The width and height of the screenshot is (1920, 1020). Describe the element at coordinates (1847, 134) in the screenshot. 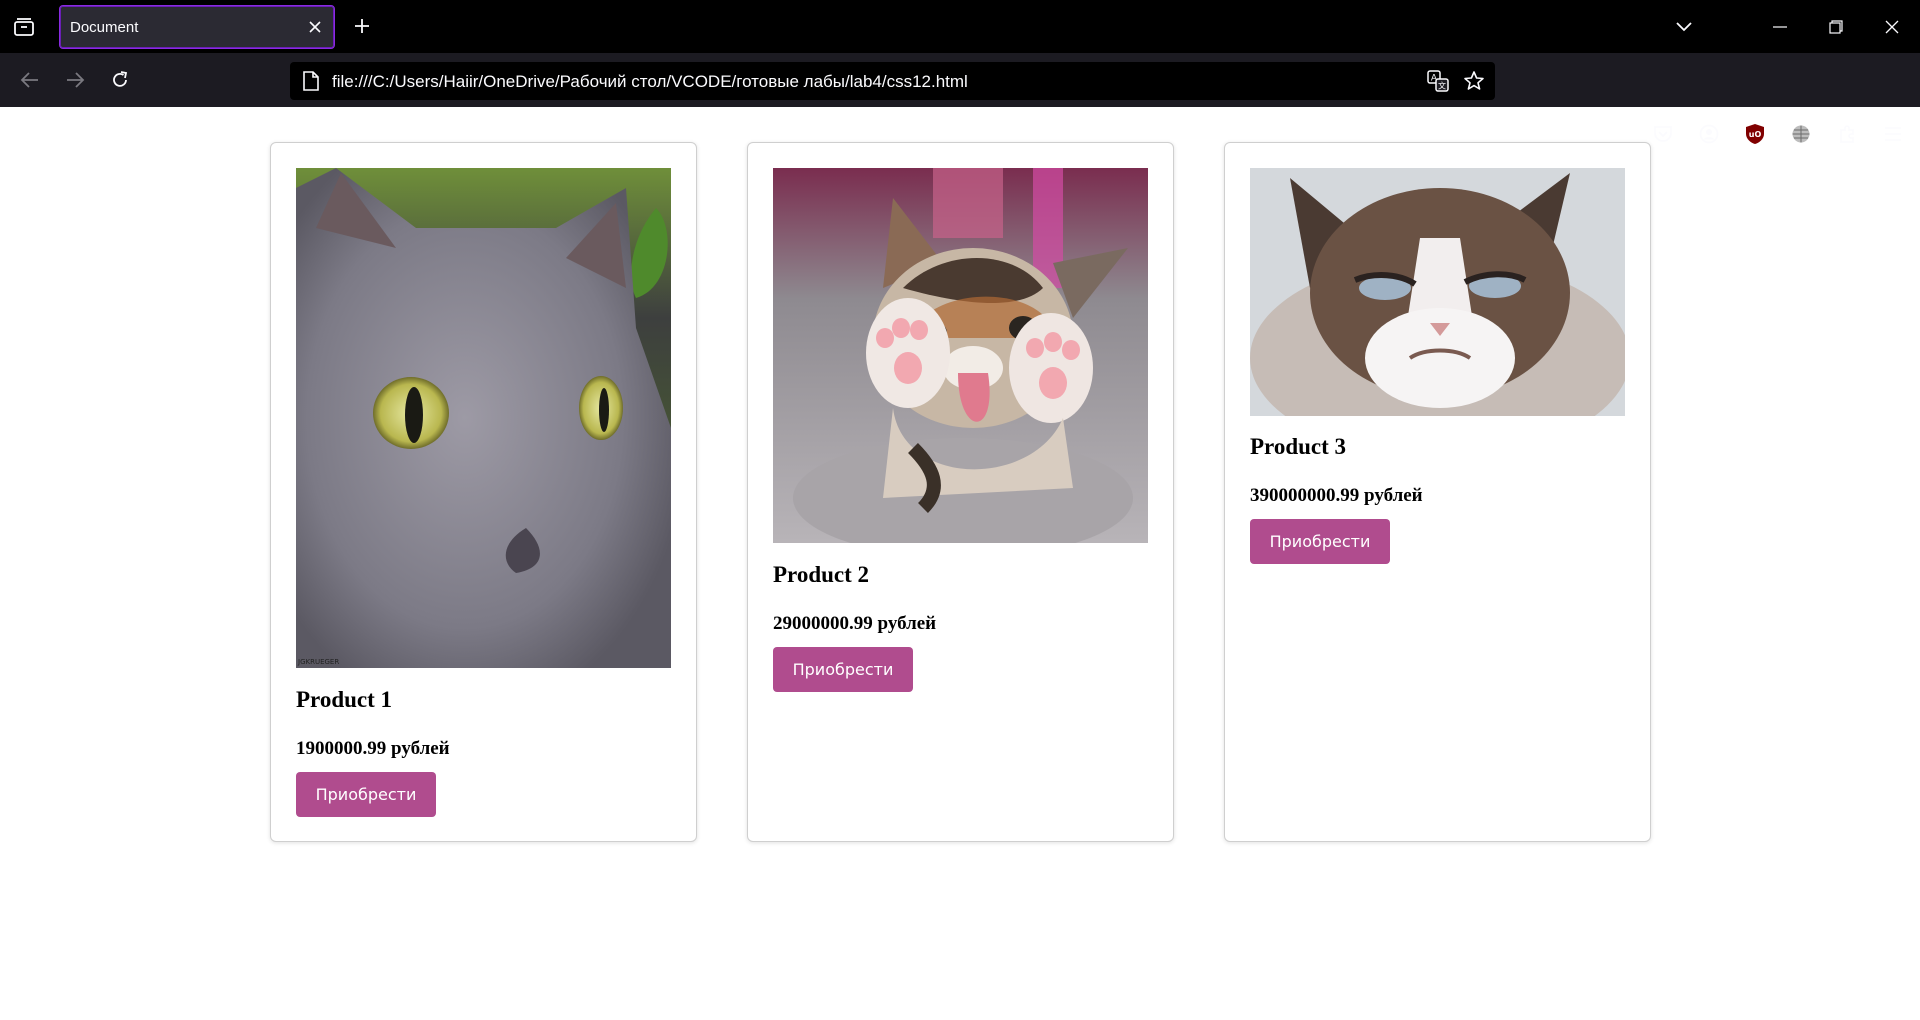

I see `extensions-icon` at that location.